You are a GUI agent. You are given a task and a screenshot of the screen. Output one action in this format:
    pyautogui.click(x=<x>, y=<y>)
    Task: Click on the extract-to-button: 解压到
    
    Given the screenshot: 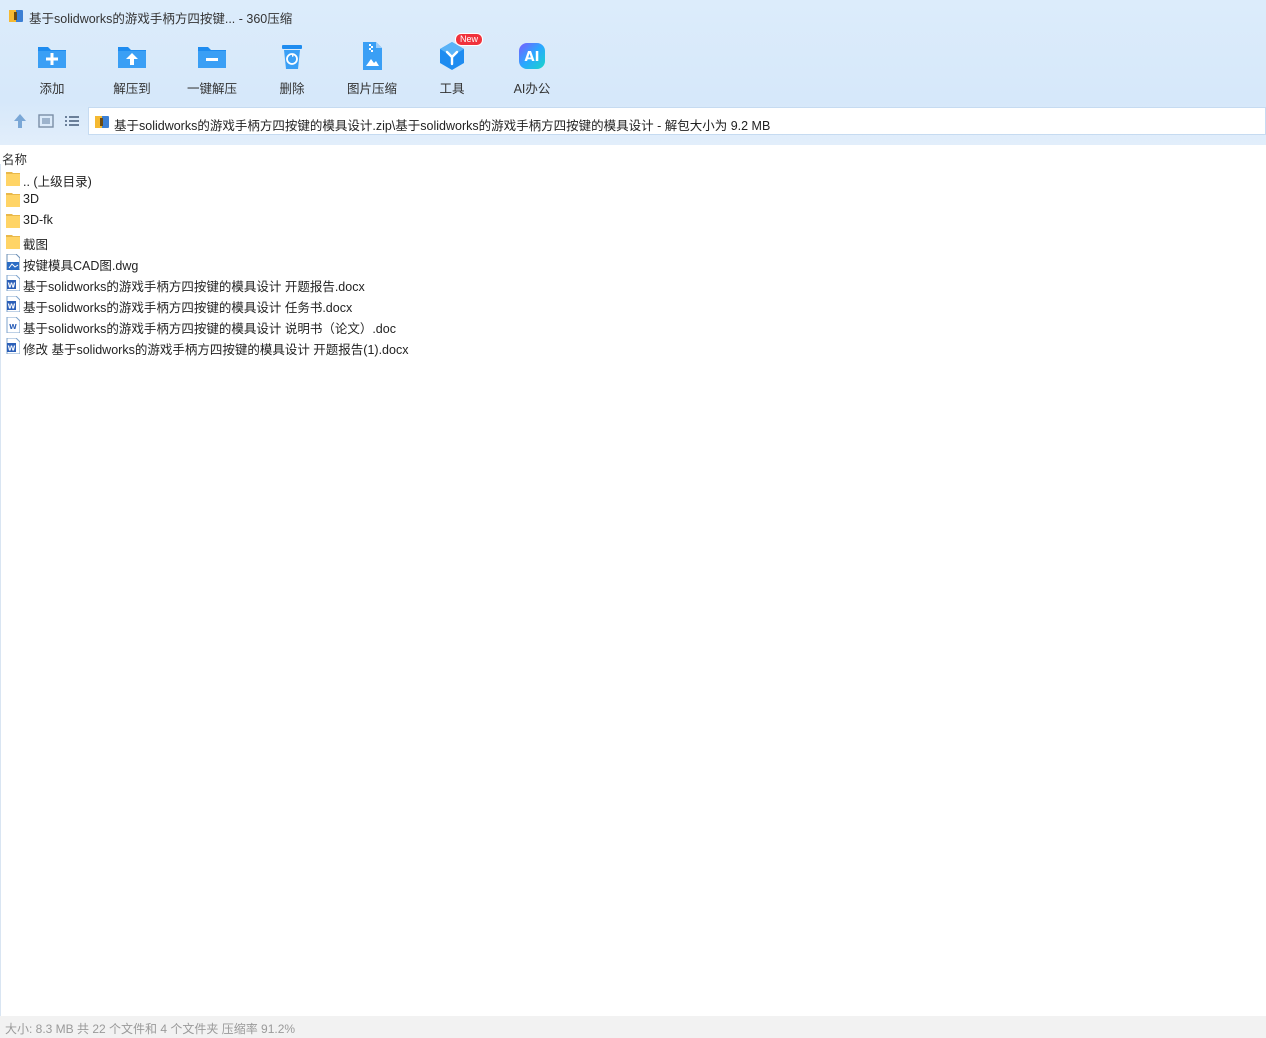 What is the action you would take?
    pyautogui.click(x=132, y=68)
    